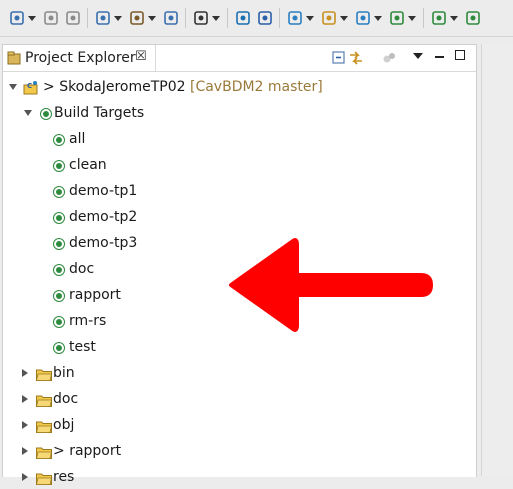 The height and width of the screenshot is (489, 513). I want to click on link-editor-icon, so click(356, 58).